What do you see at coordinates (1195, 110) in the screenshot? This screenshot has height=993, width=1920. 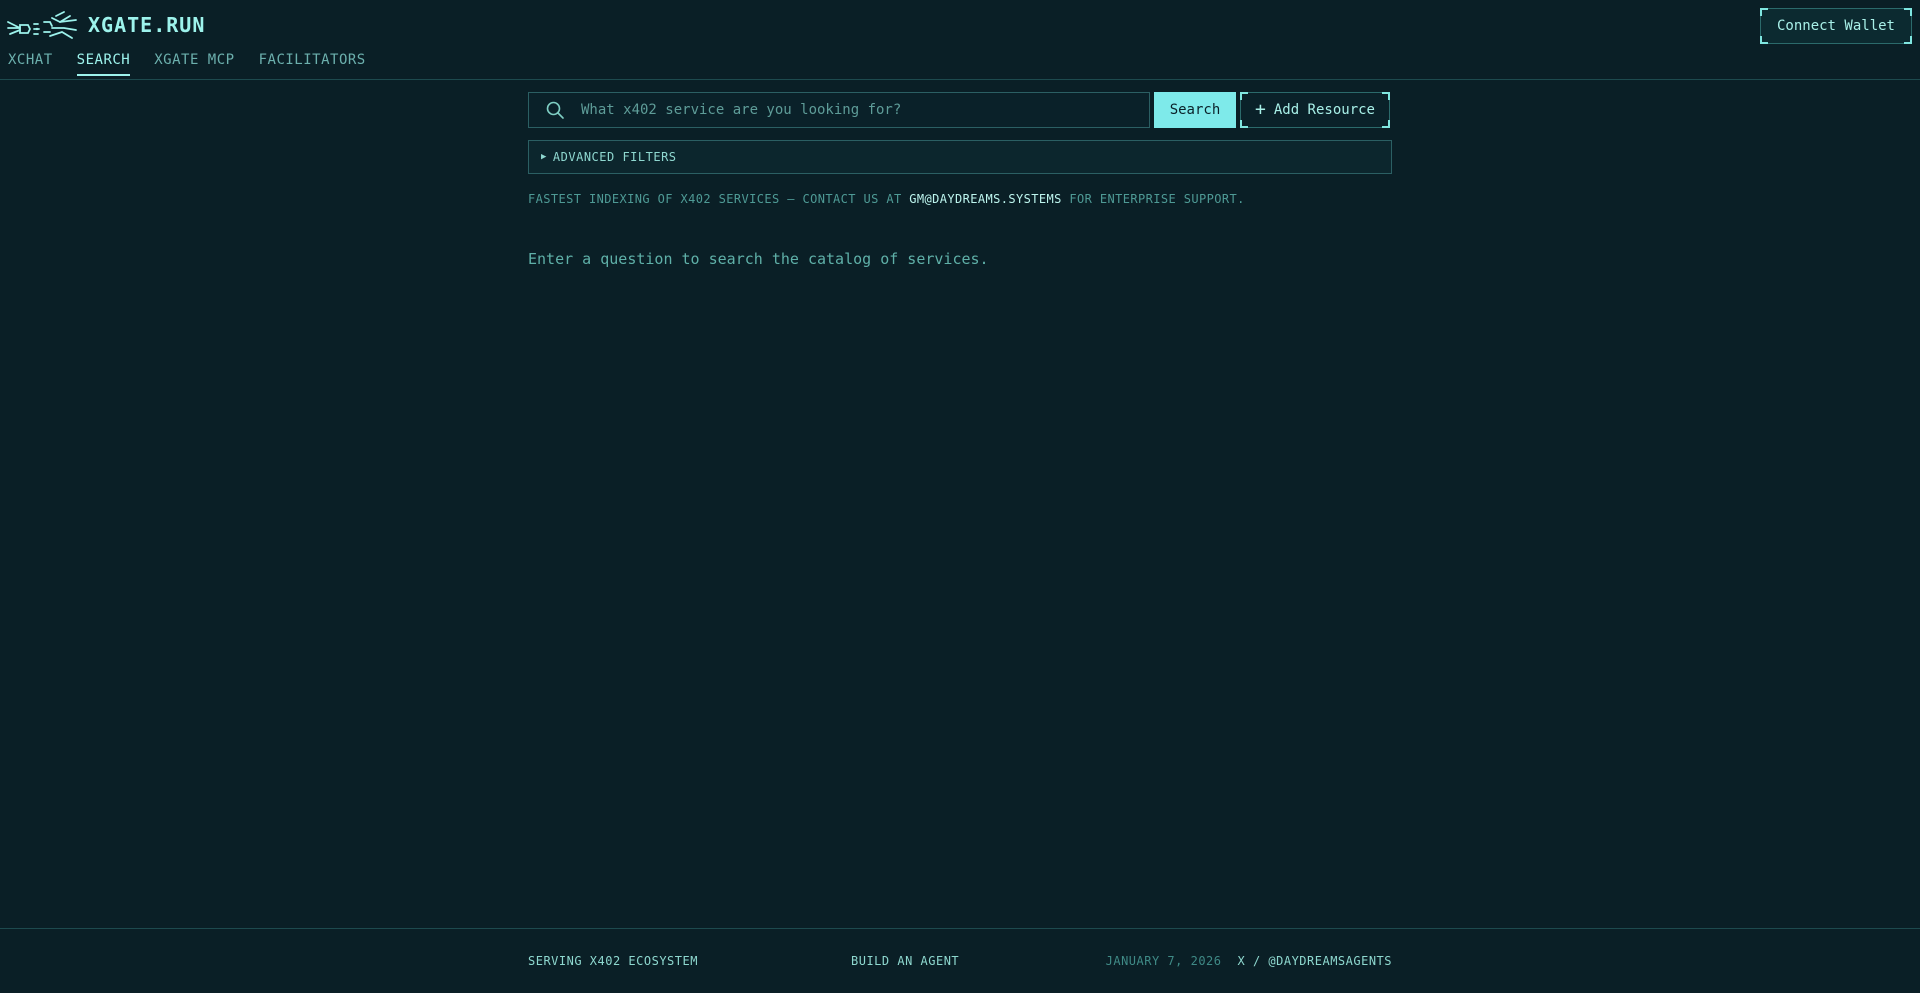 I see `search-button: Search` at bounding box center [1195, 110].